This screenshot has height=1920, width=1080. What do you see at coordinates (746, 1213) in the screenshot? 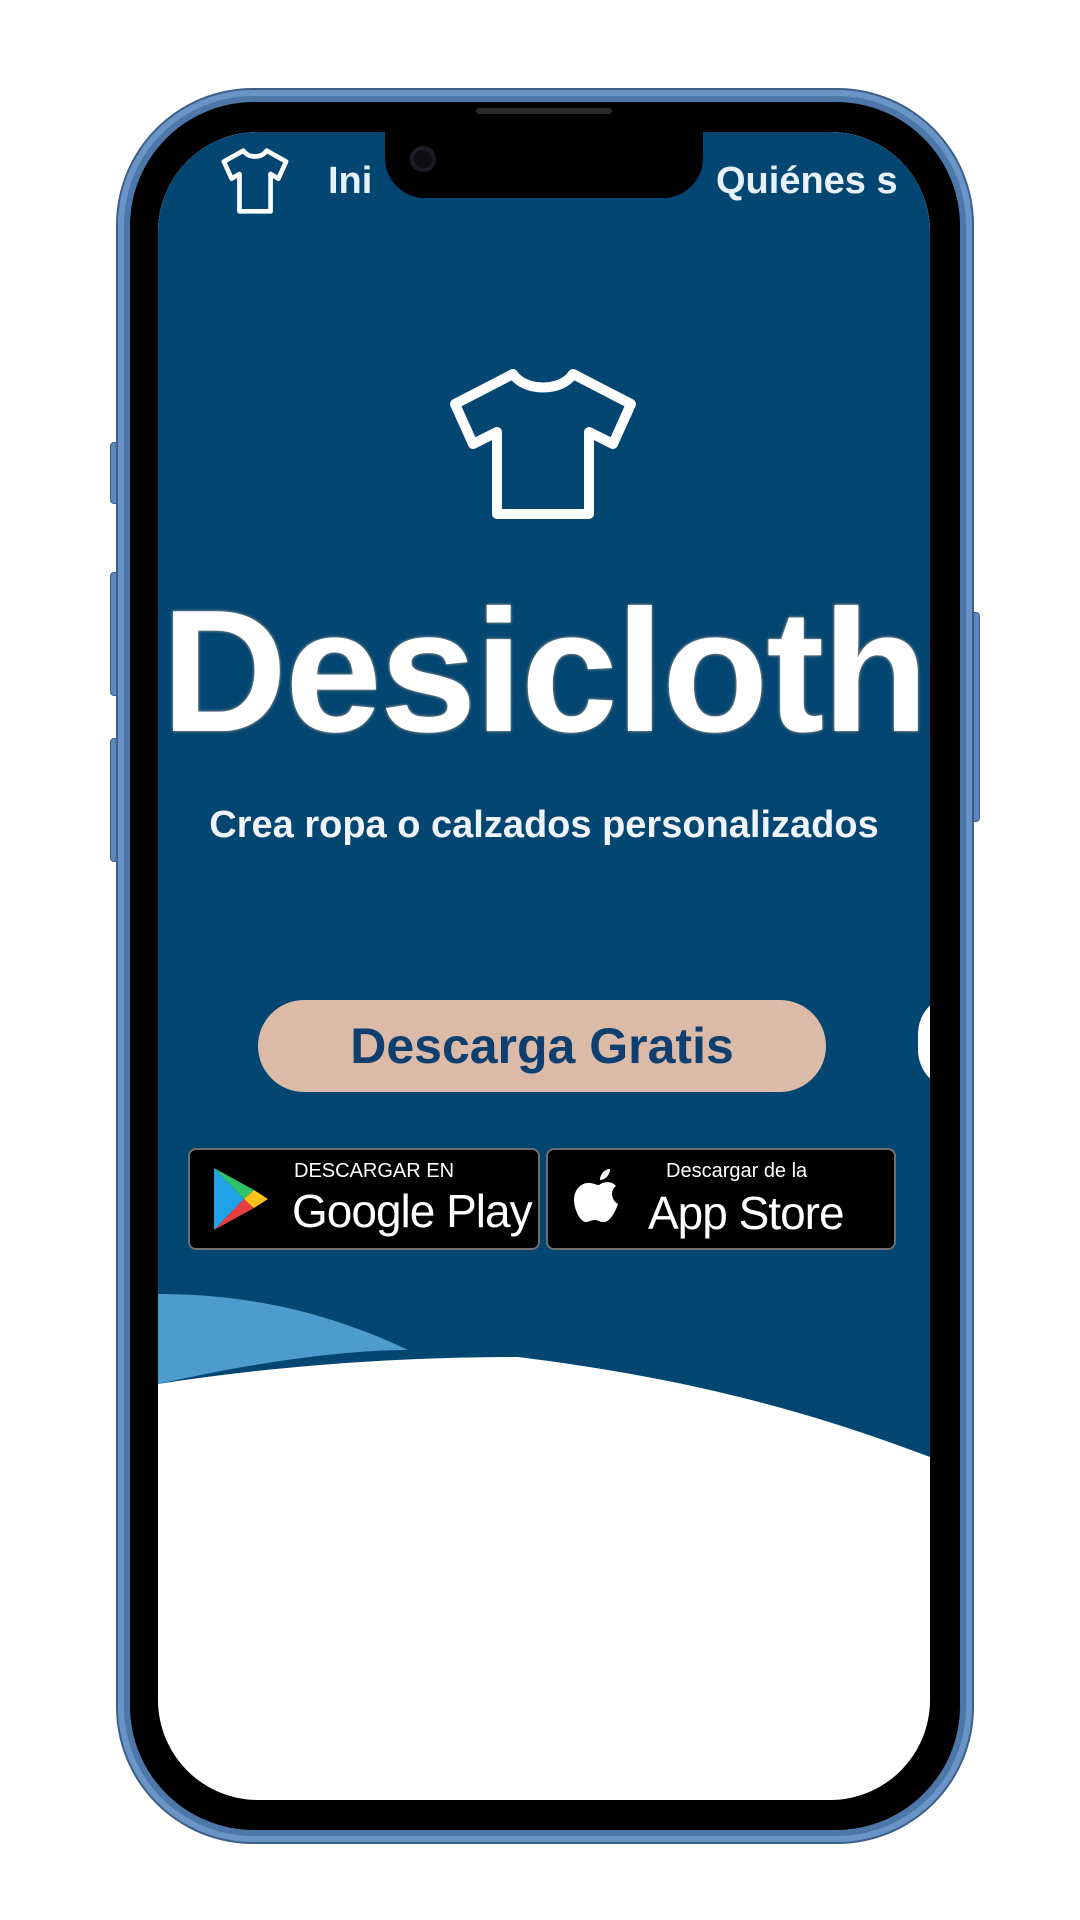
I see `app-store-big-text: App Store` at bounding box center [746, 1213].